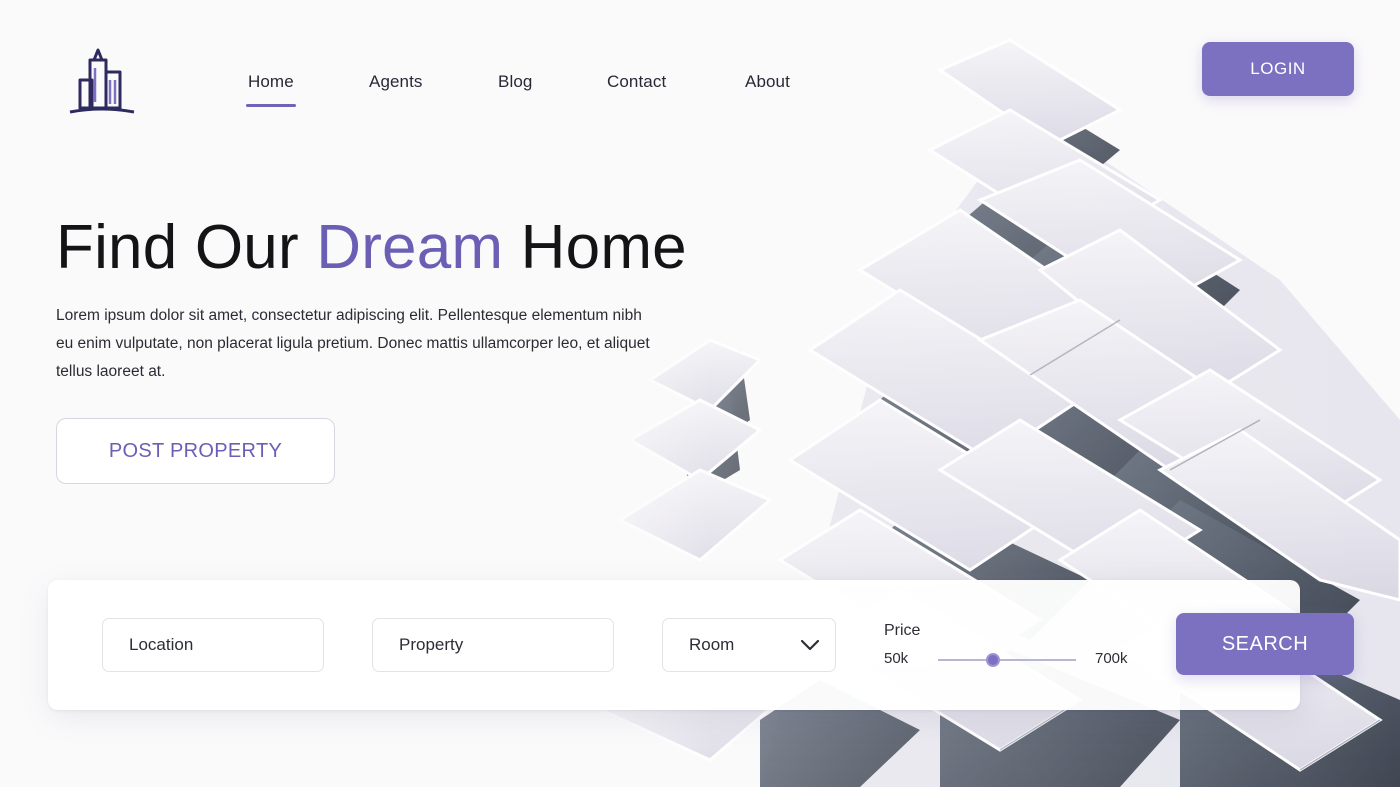 This screenshot has height=787, width=1400. I want to click on buildings-logo-icon, so click(102, 82).